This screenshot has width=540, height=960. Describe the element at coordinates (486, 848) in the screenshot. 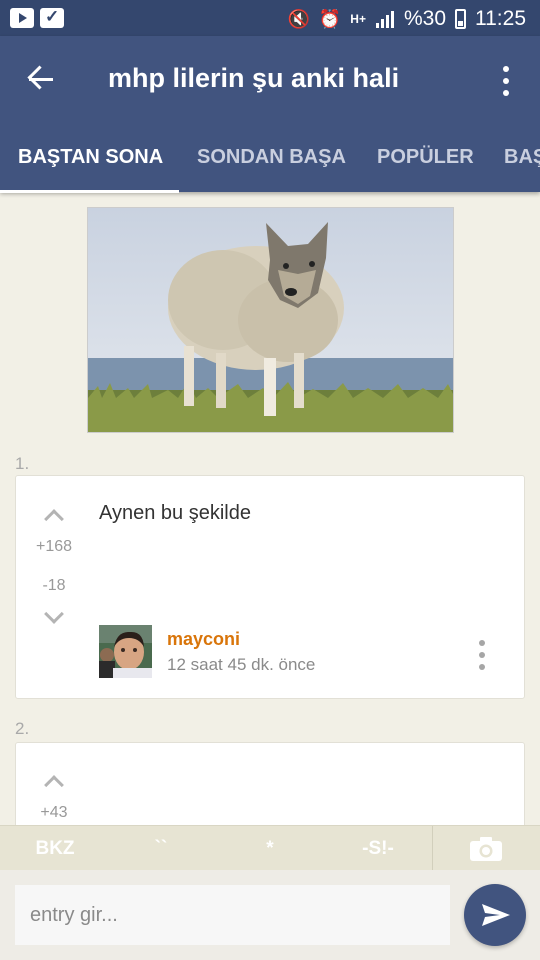

I see `camera-icon` at that location.